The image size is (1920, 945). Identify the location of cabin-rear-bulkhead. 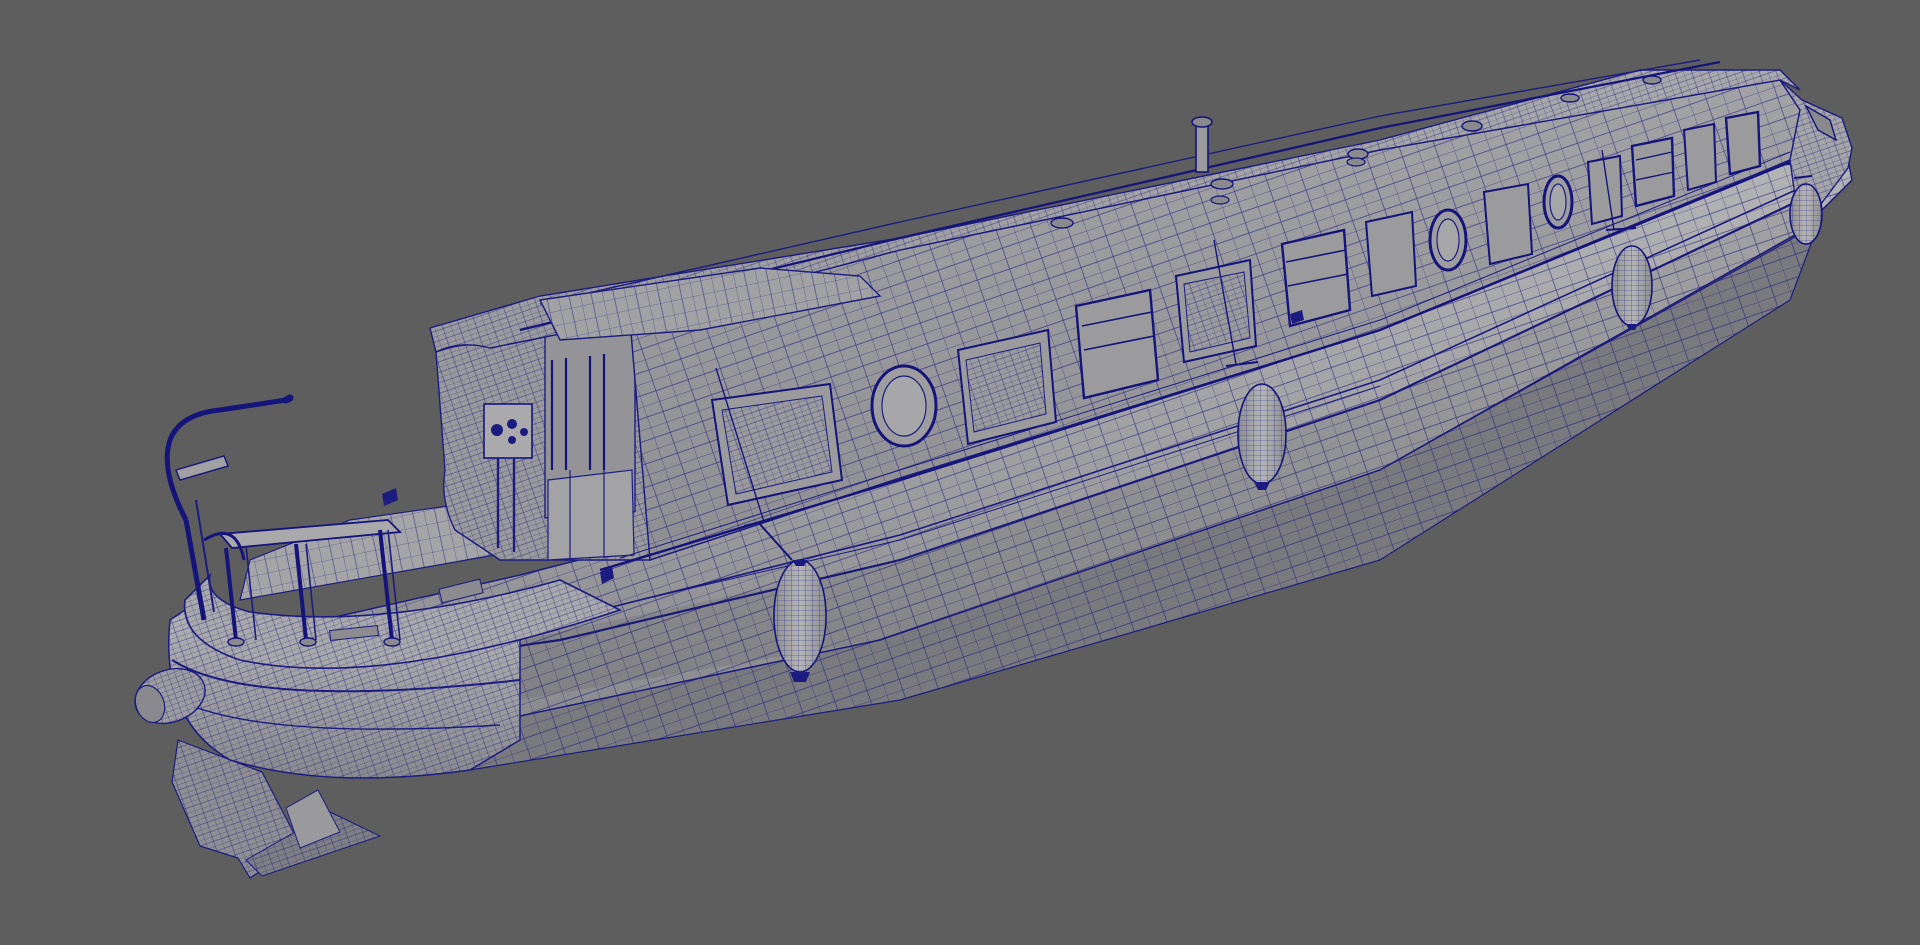
(543, 435).